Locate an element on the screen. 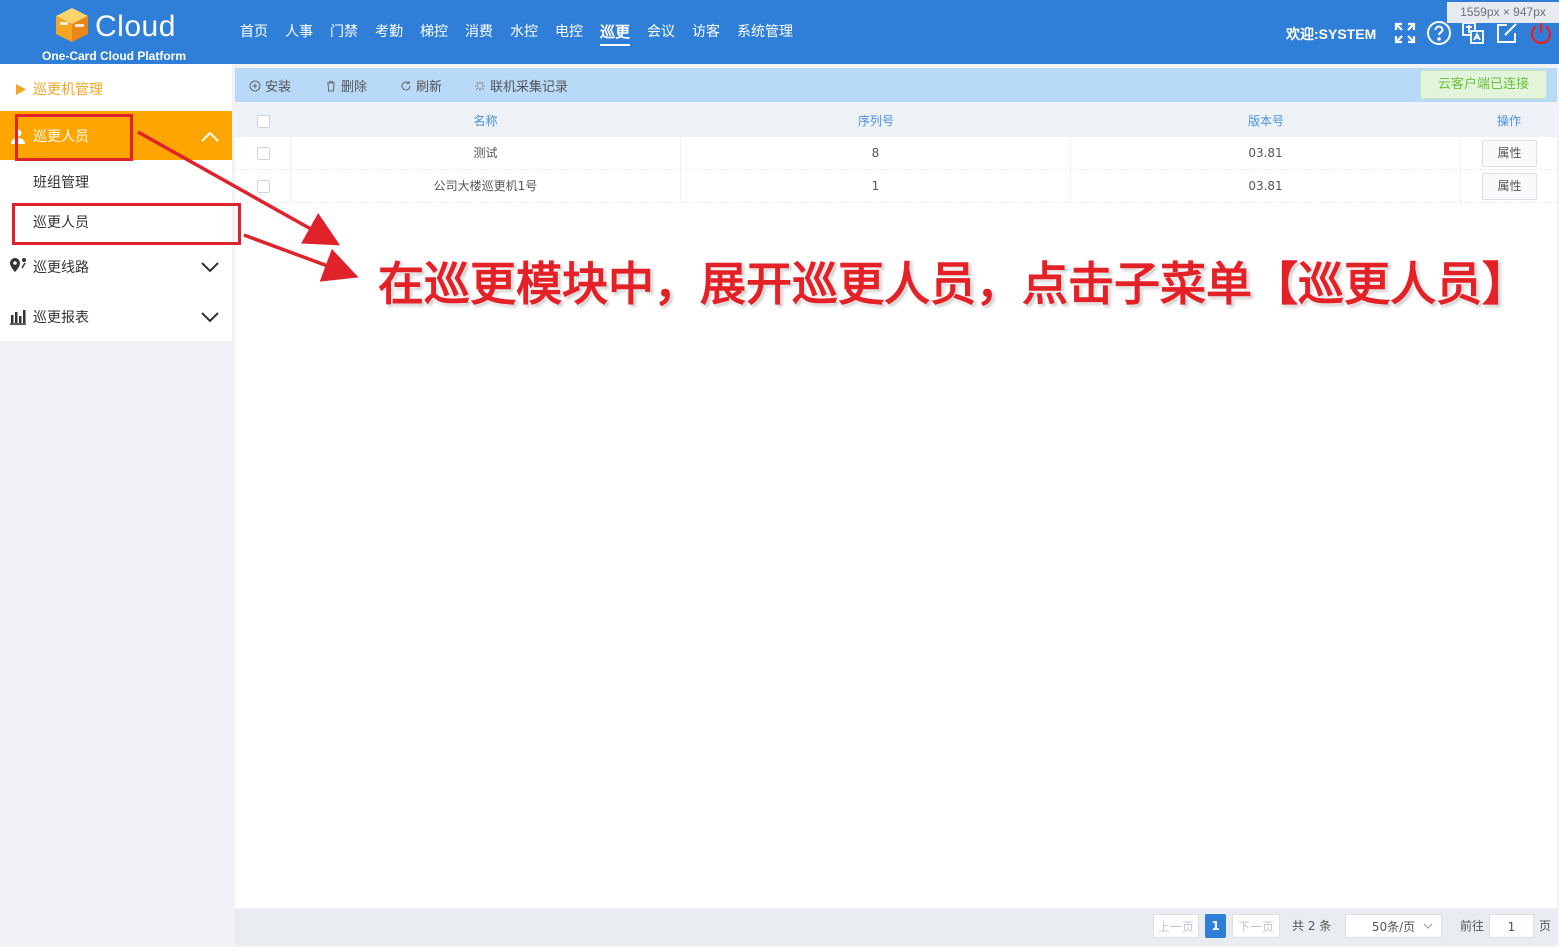  nav-home: 首页 is located at coordinates (254, 32).